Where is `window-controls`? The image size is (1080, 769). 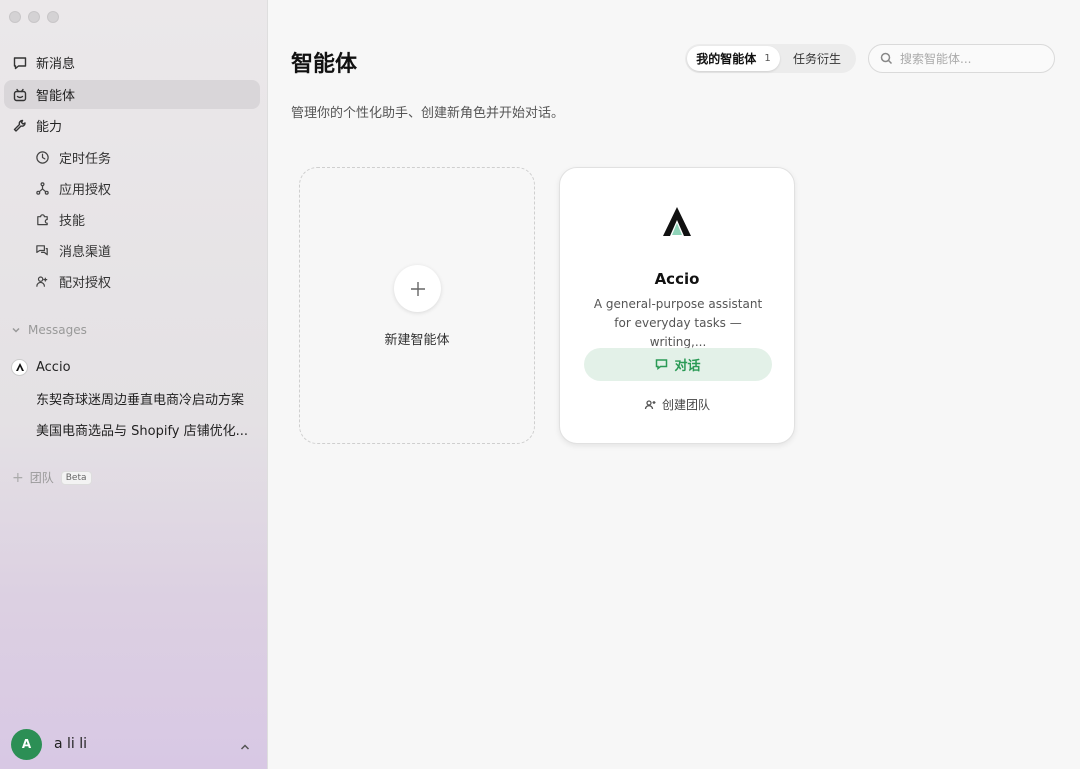 window-controls is located at coordinates (34, 17).